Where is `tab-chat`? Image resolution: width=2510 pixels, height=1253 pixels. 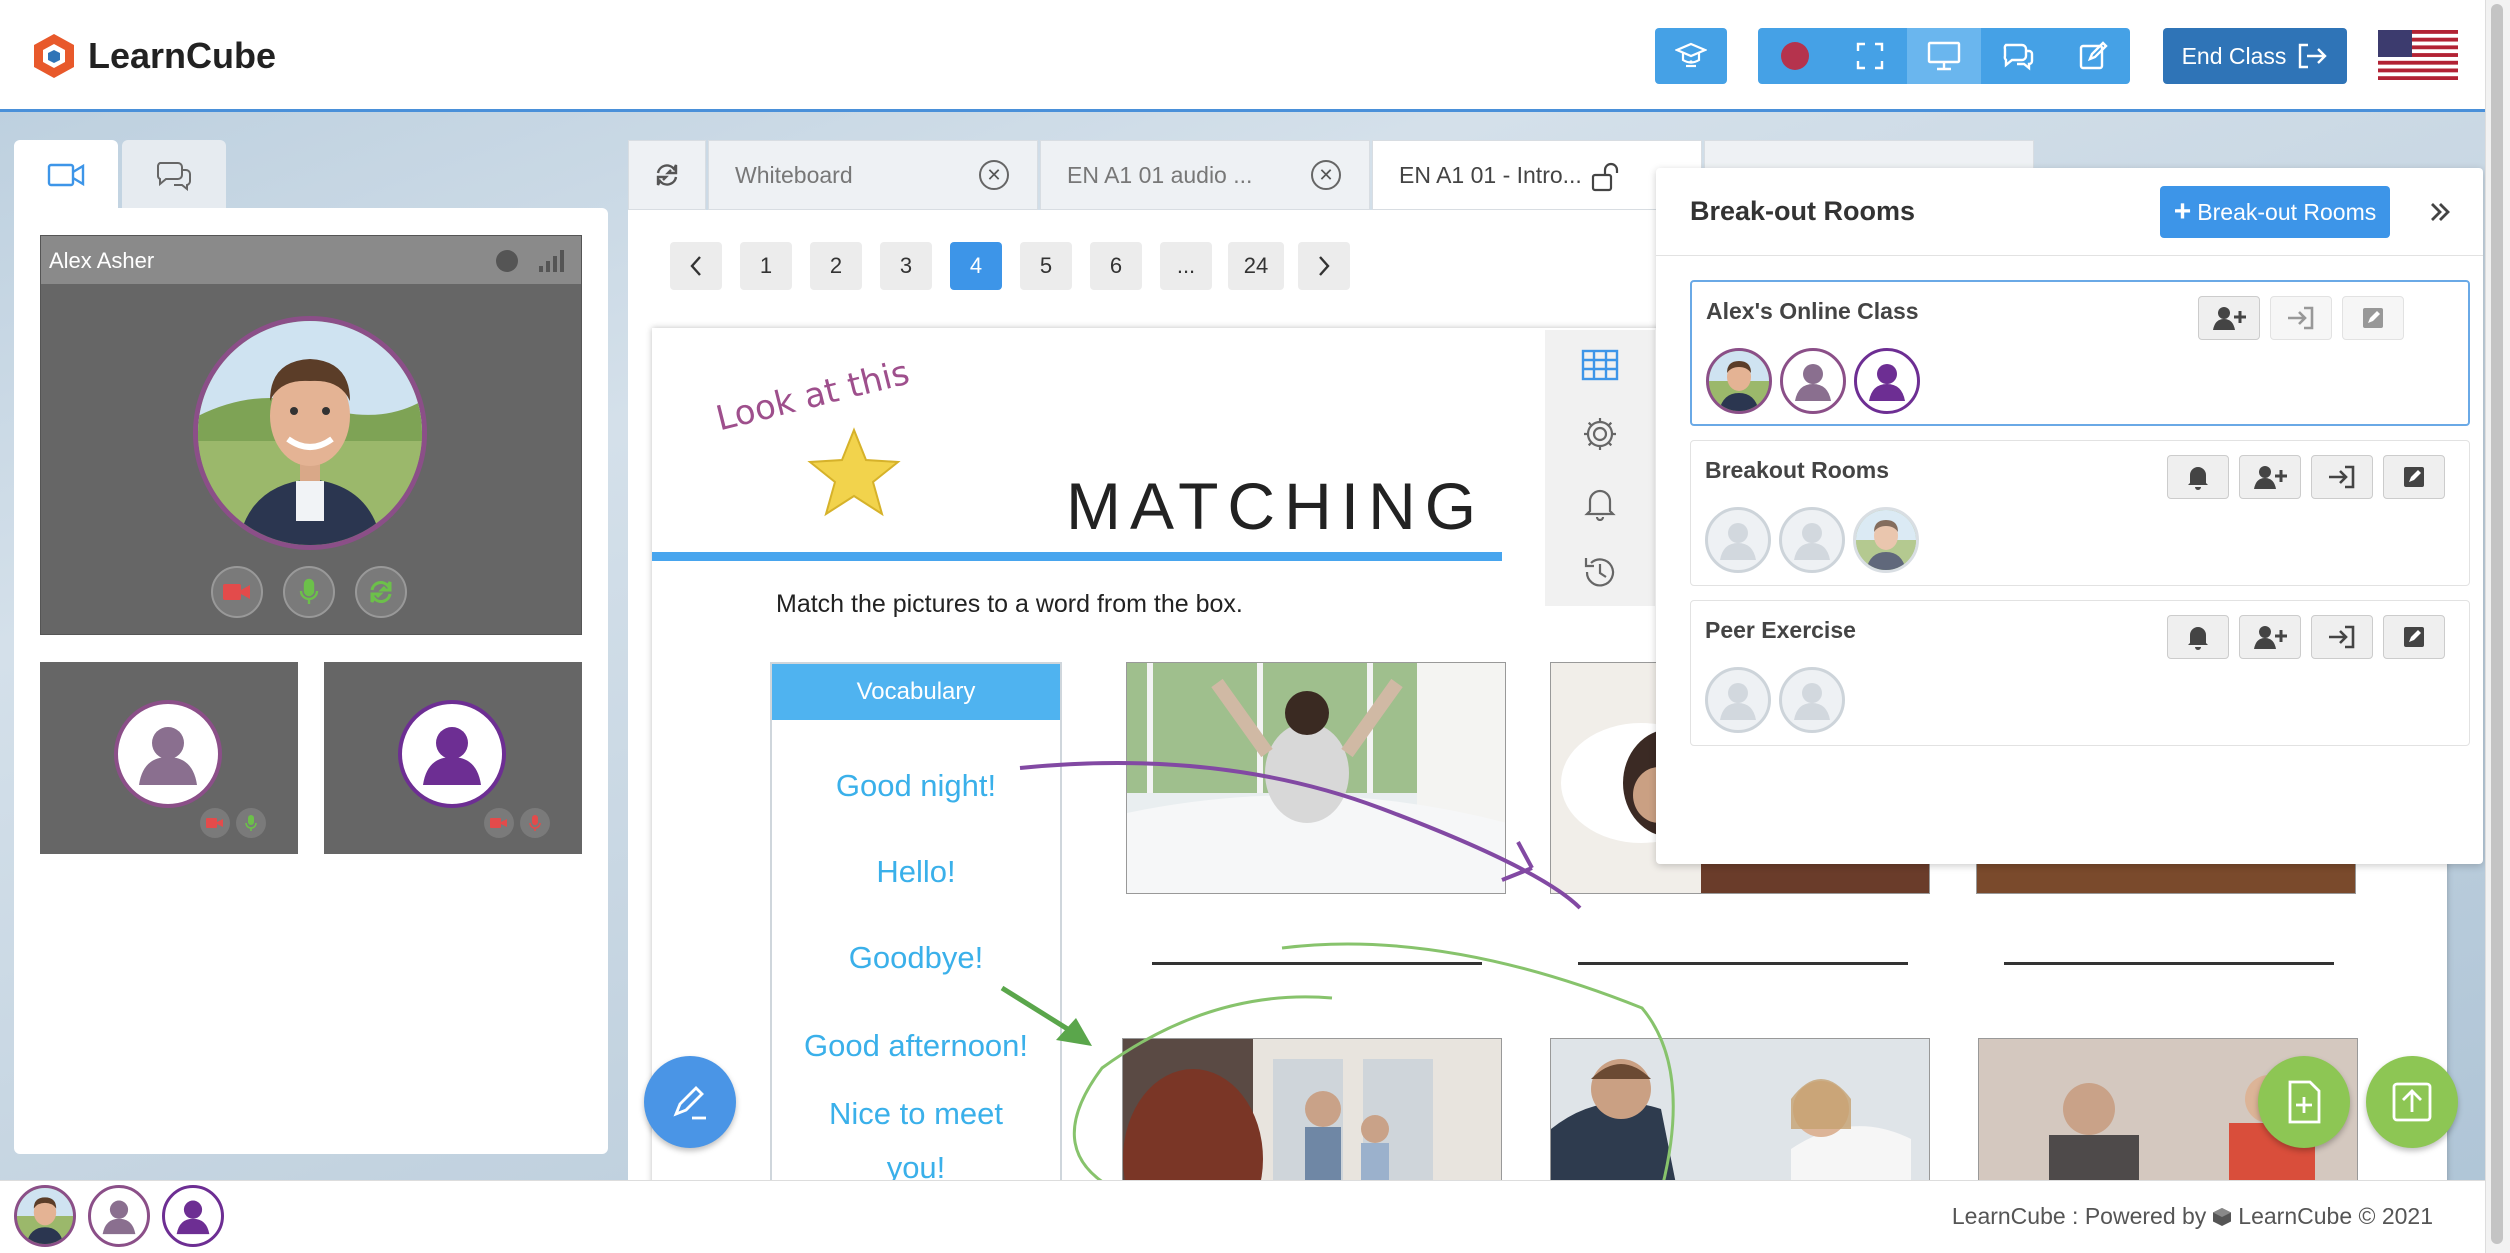
tab-chat is located at coordinates (174, 175).